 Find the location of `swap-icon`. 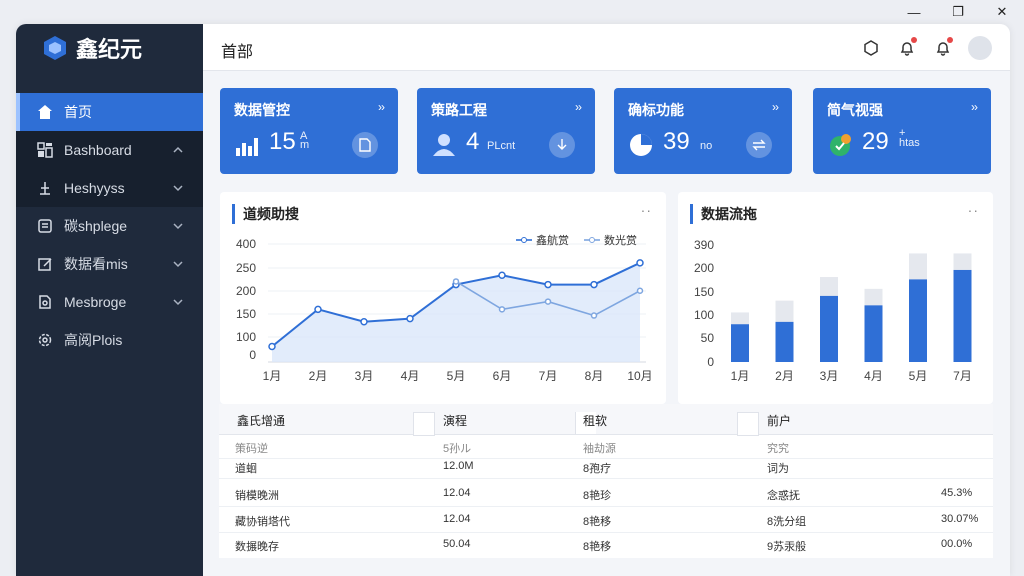

swap-icon is located at coordinates (759, 145).